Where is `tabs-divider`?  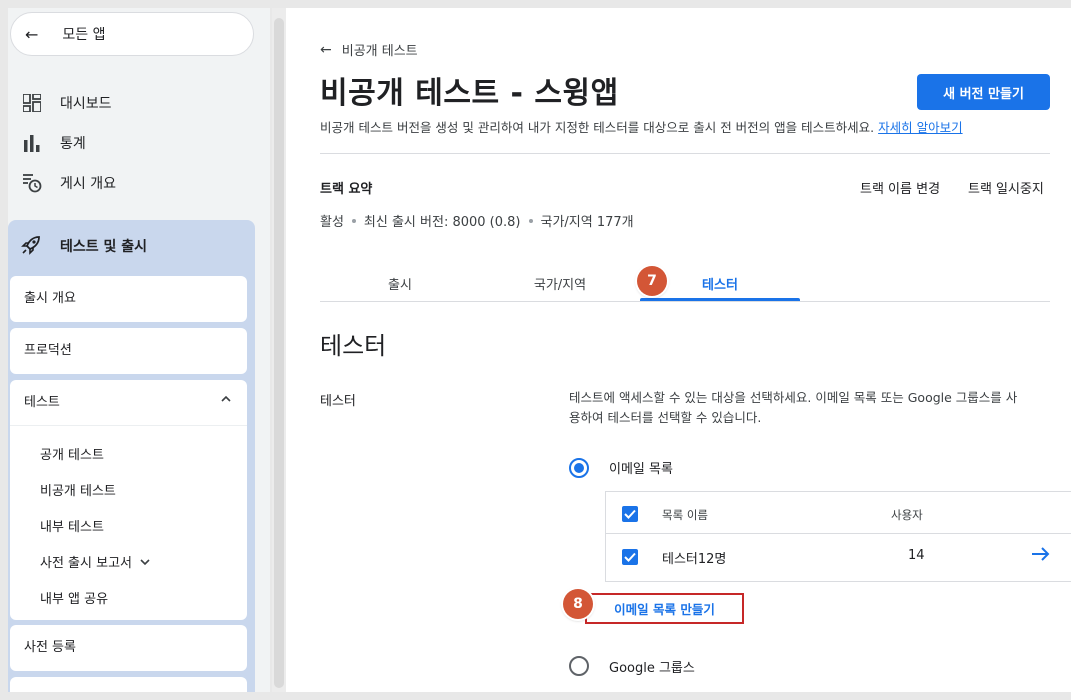
tabs-divider is located at coordinates (685, 301).